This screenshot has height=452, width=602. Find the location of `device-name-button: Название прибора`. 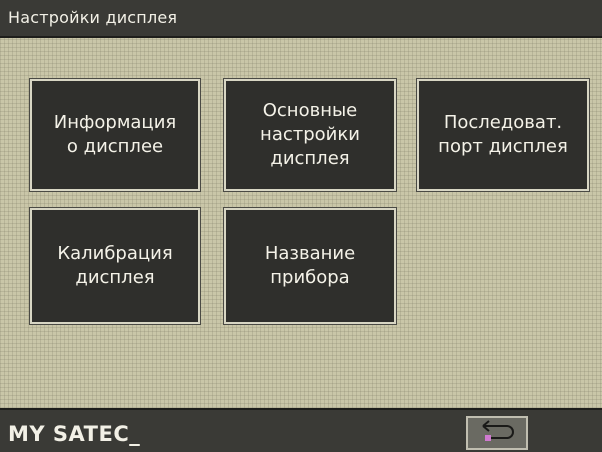

device-name-button: Название прибора is located at coordinates (310, 266).